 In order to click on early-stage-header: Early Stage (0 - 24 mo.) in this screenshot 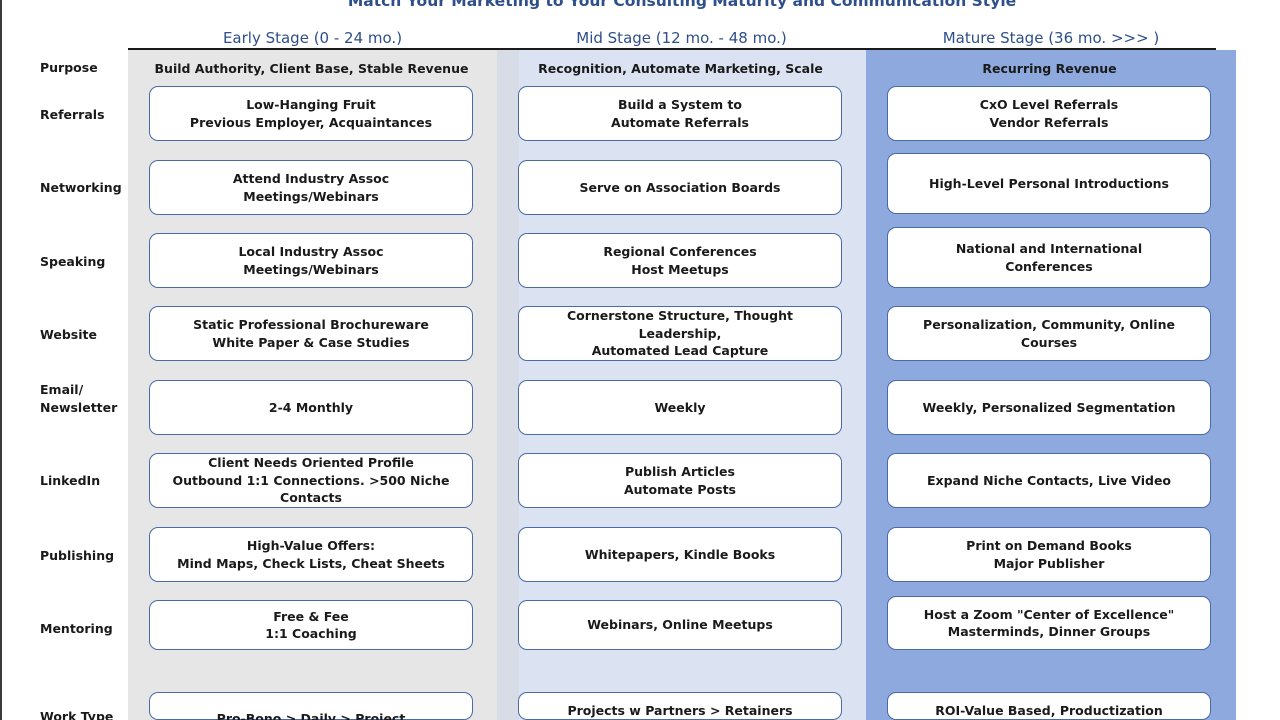, I will do `click(312, 38)`.